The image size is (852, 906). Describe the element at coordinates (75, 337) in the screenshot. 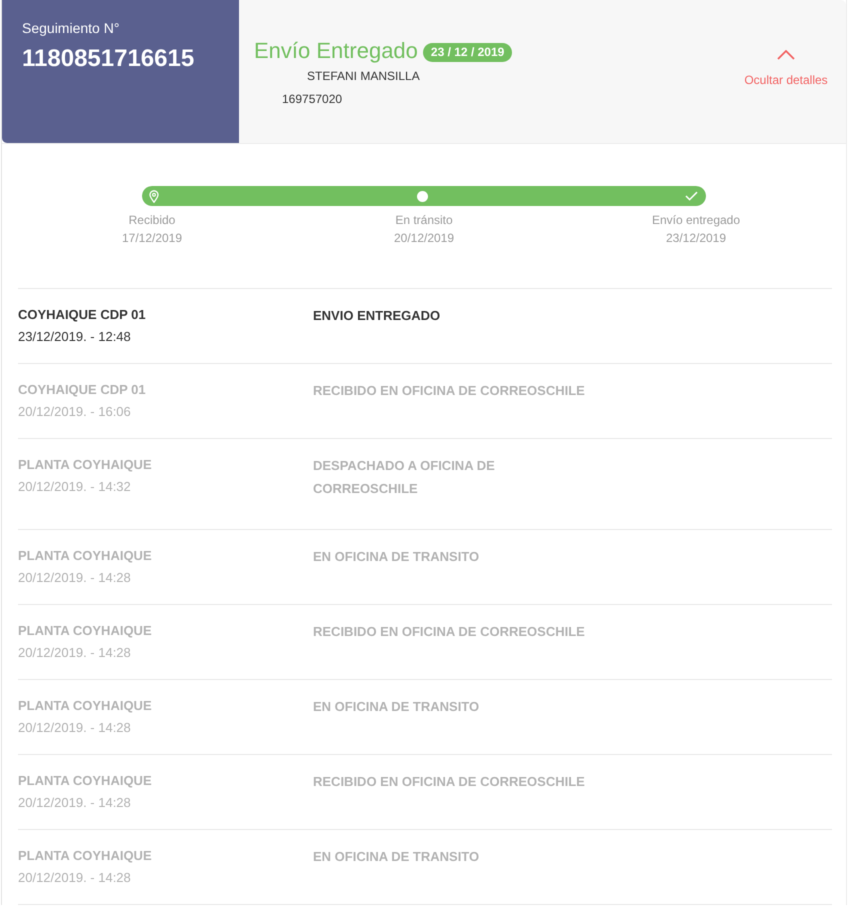

I see `event-datetime: 23/12/2019. - 12:48` at that location.